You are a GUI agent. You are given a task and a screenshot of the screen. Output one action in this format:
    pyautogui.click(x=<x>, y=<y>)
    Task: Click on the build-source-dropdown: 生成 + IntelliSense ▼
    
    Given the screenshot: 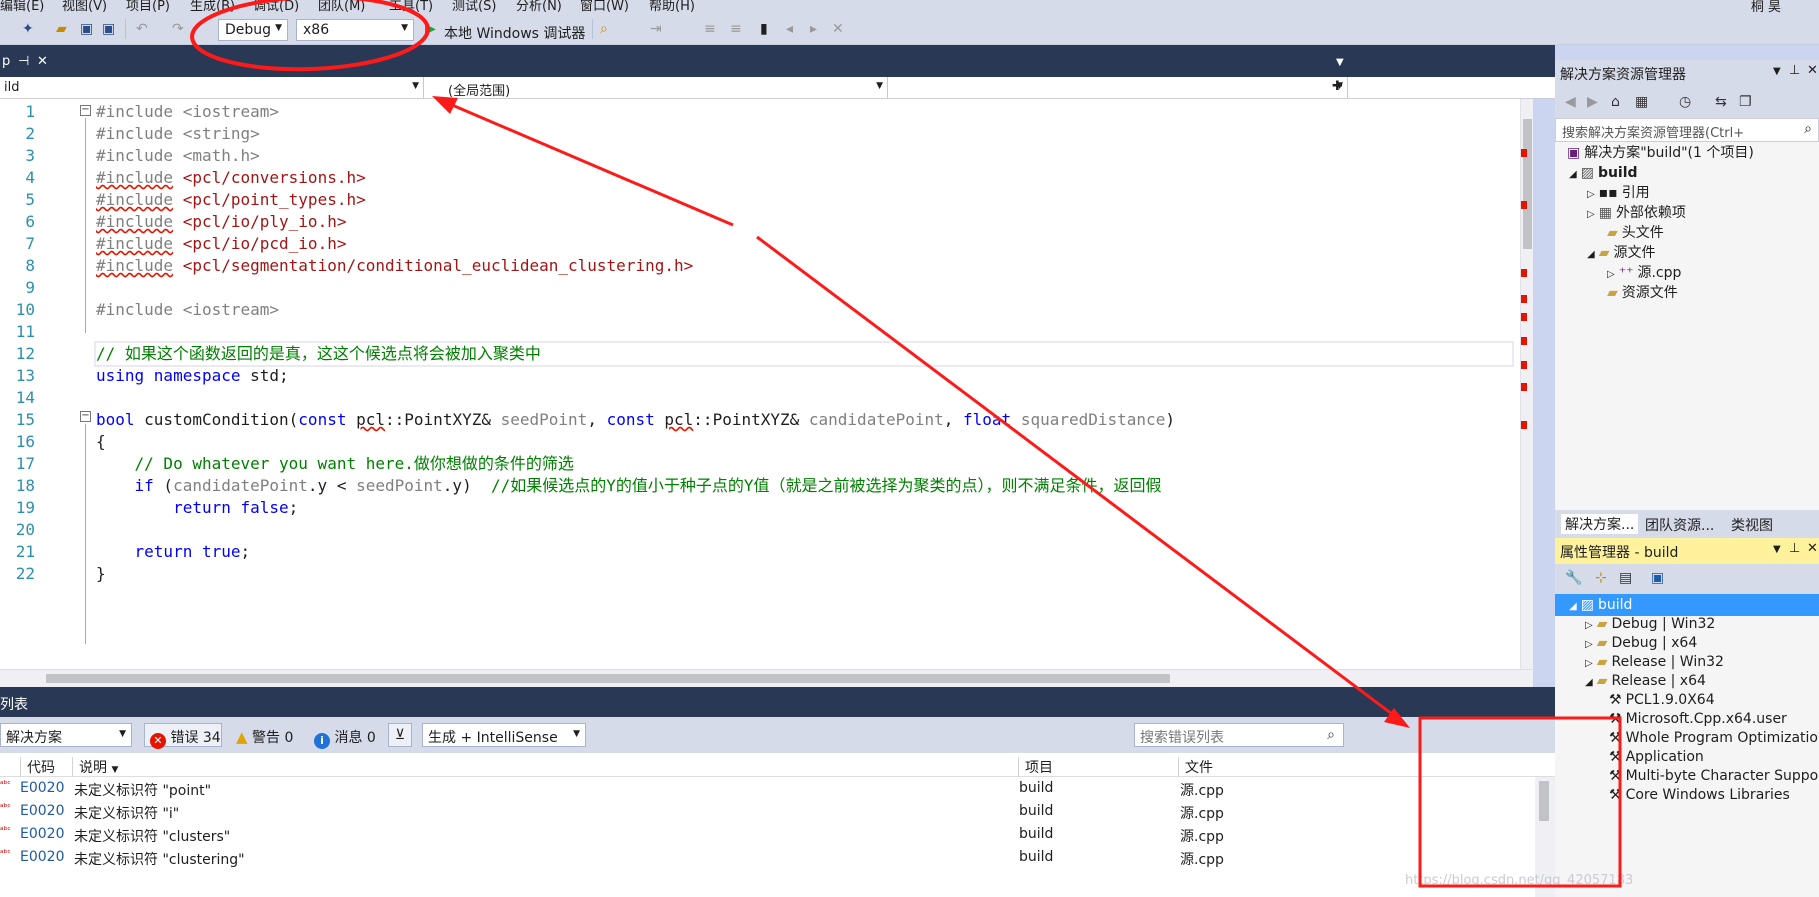 What is the action you would take?
    pyautogui.click(x=504, y=735)
    